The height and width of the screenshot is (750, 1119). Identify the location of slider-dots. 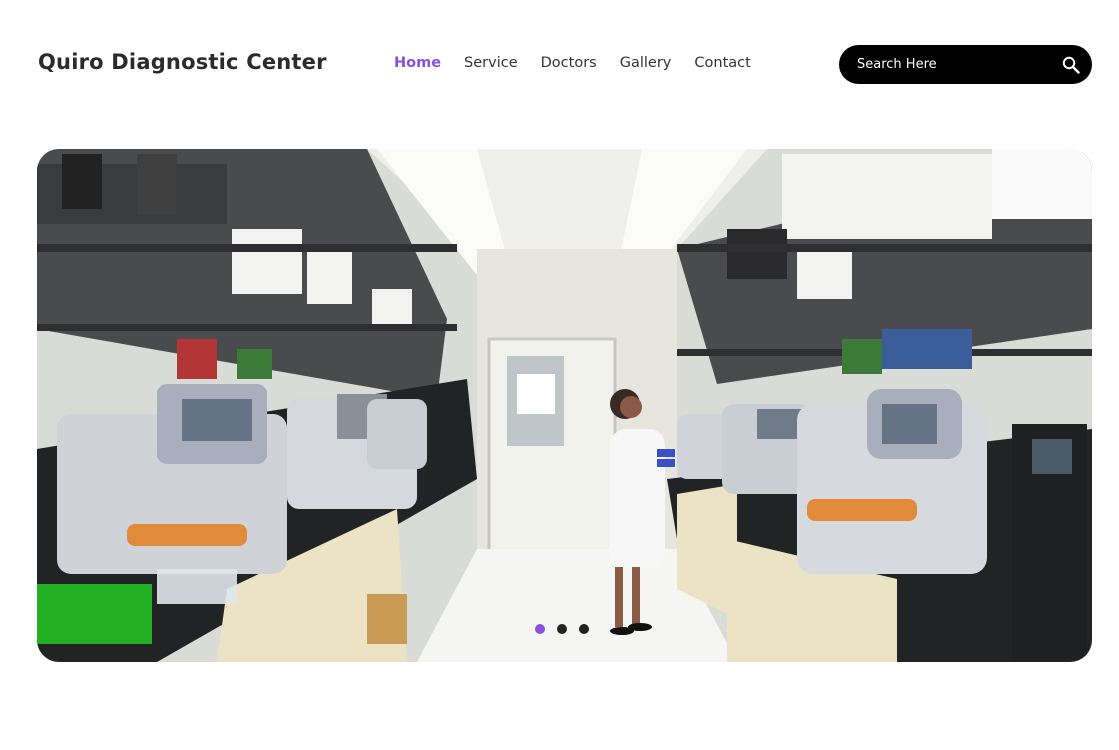
(562, 629).